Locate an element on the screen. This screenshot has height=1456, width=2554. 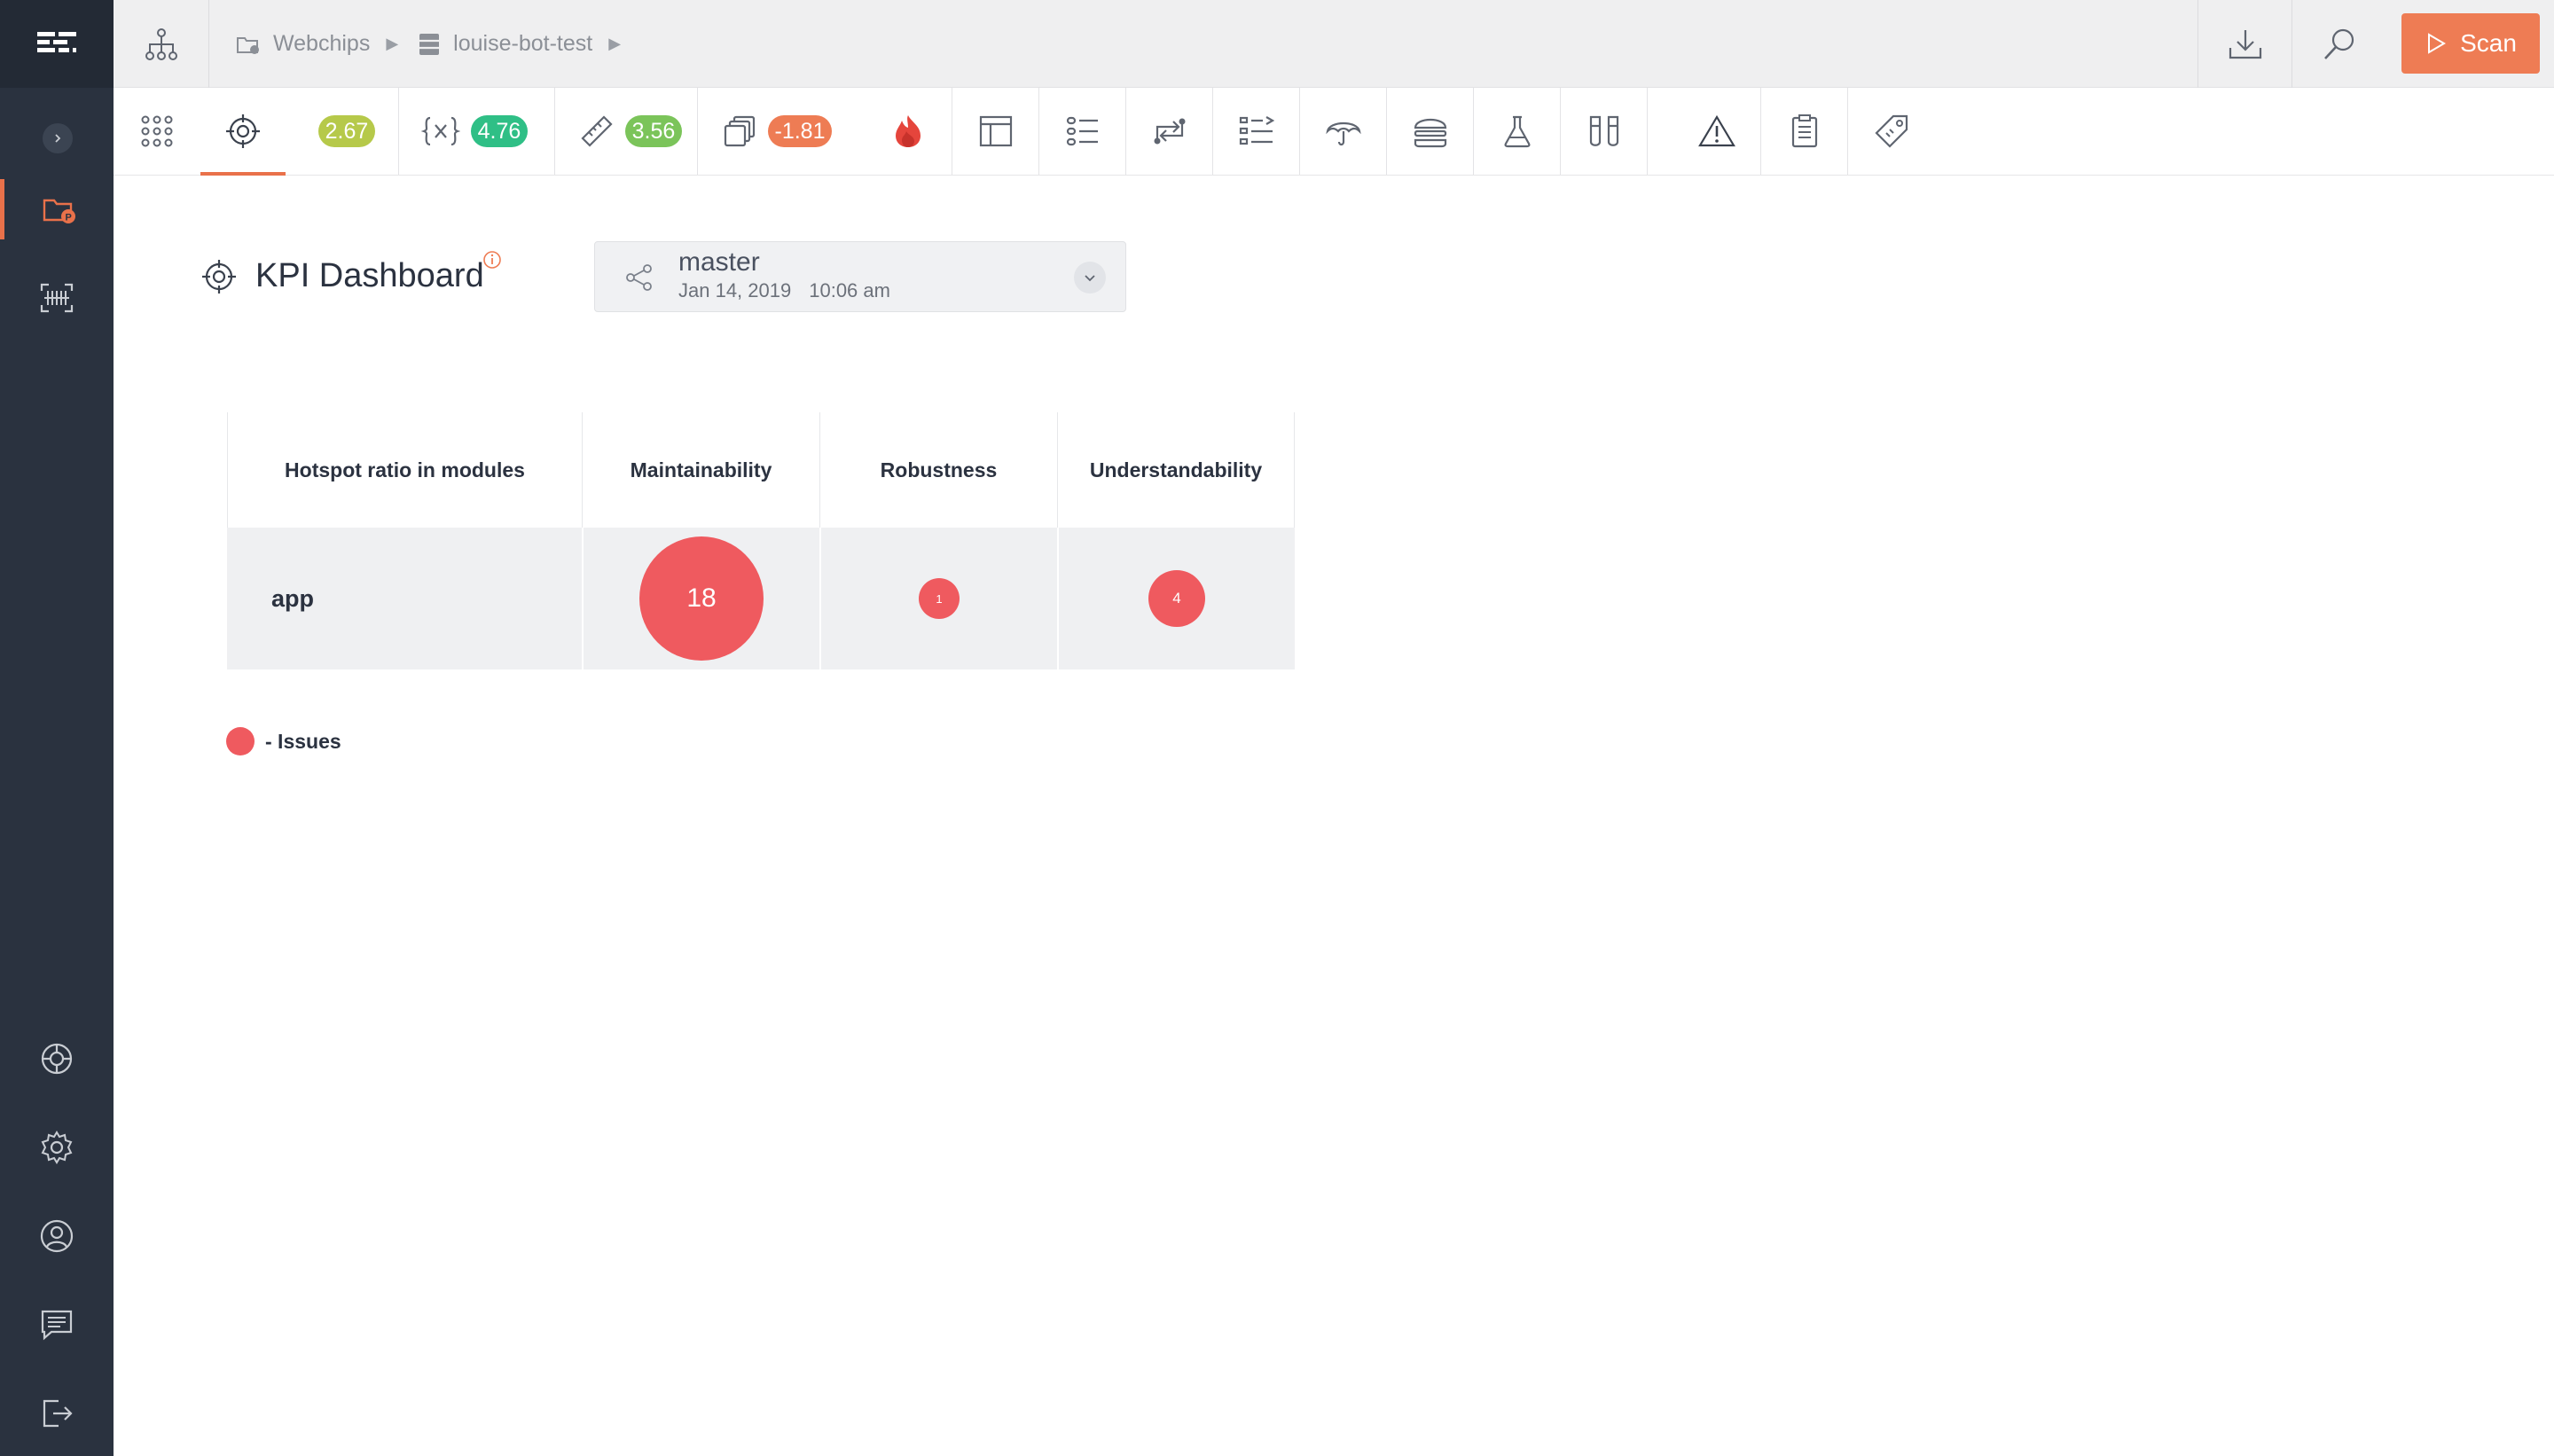
analysis-toolbar: 2.67 4.76 3.56 -1.81 is located at coordinates (1334, 132).